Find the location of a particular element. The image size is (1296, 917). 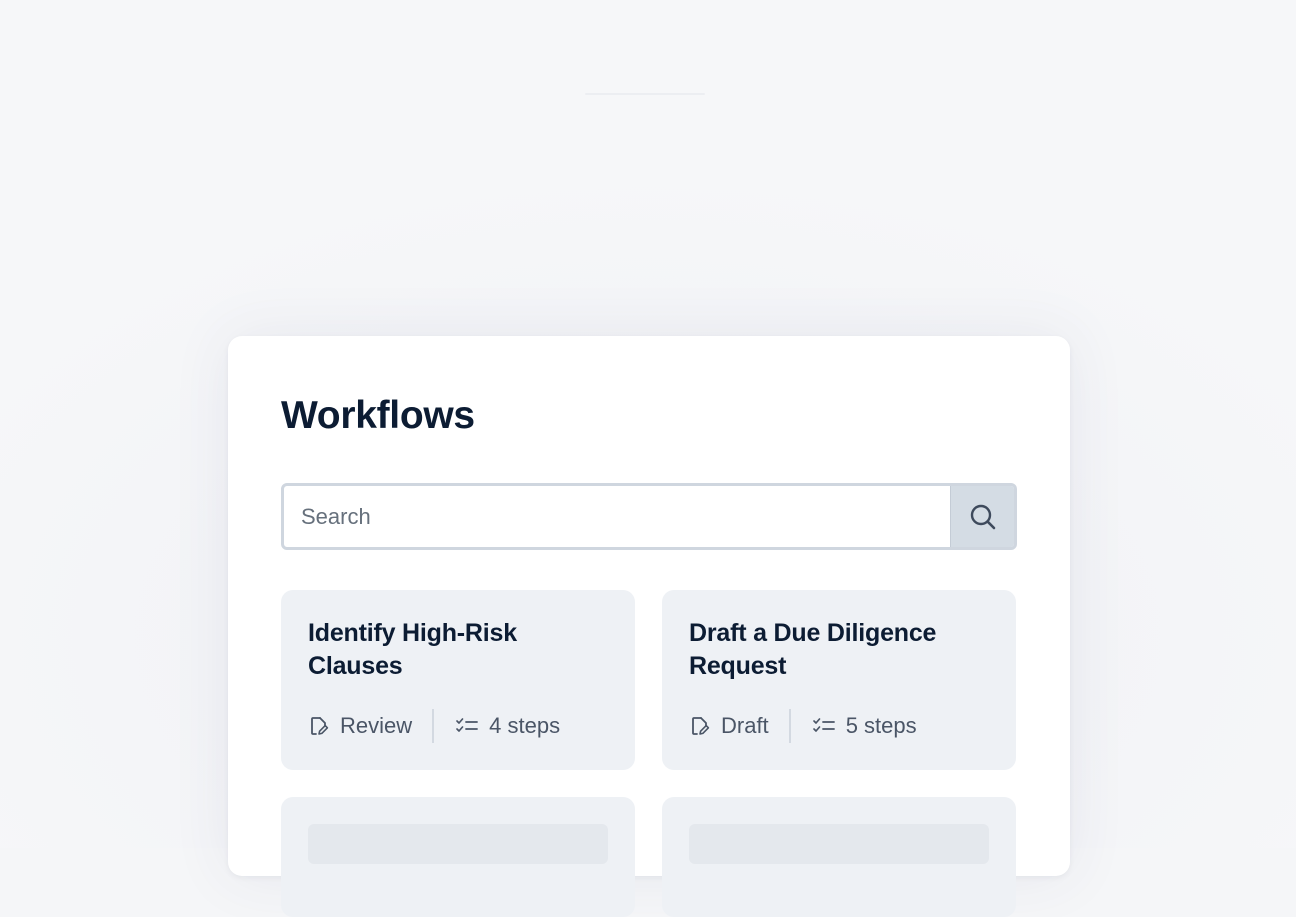

workflow-type-label: Draft is located at coordinates (745, 725).